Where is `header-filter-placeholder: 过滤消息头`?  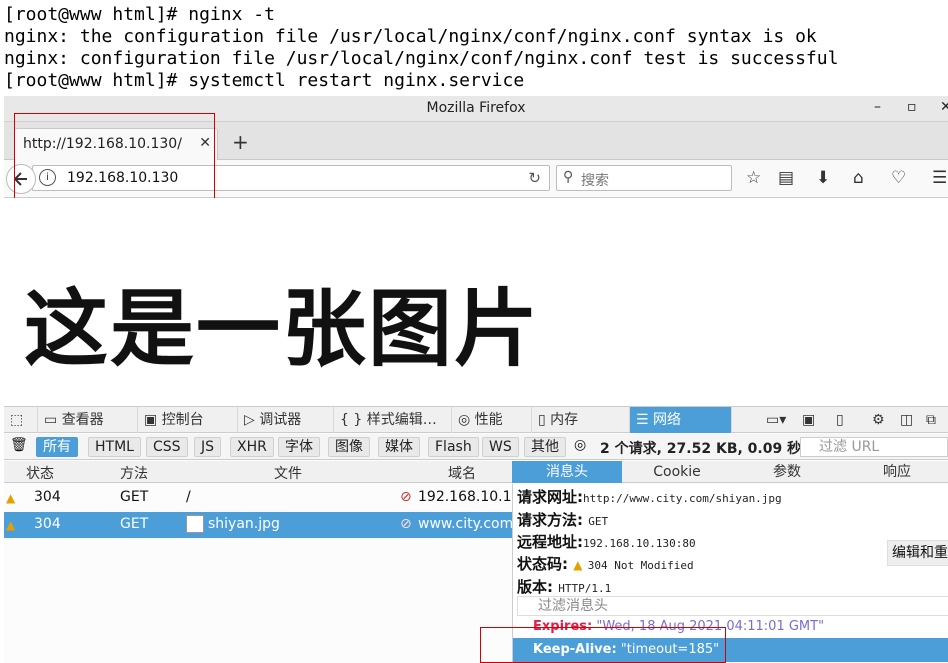
header-filter-placeholder: 过滤消息头 is located at coordinates (573, 606).